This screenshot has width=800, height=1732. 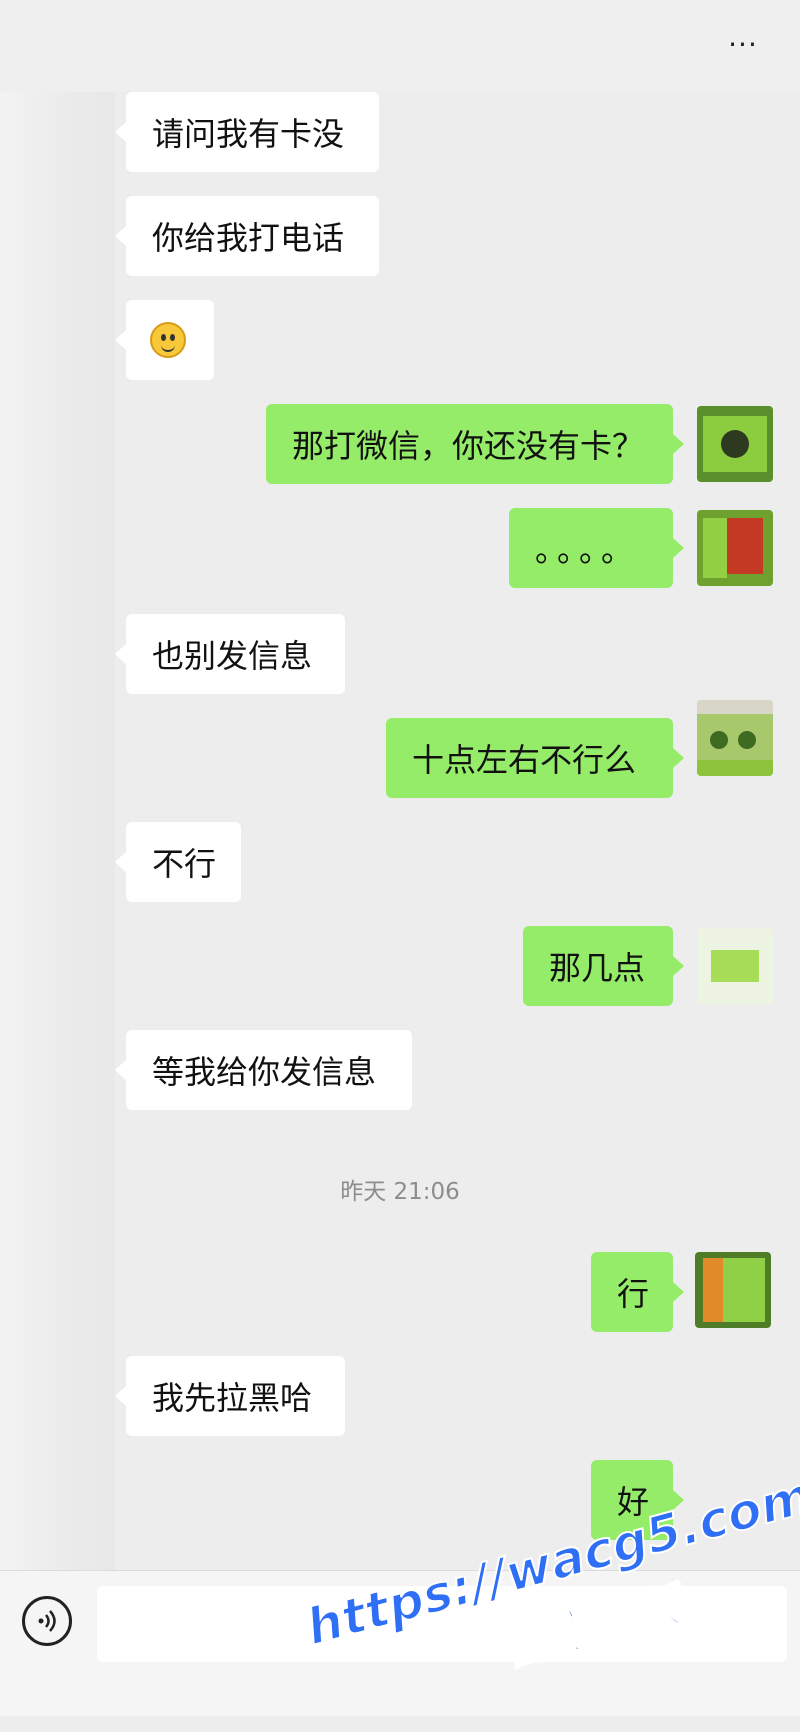 I want to click on outgoing-message-bubble: 那几点, so click(x=603, y=966).